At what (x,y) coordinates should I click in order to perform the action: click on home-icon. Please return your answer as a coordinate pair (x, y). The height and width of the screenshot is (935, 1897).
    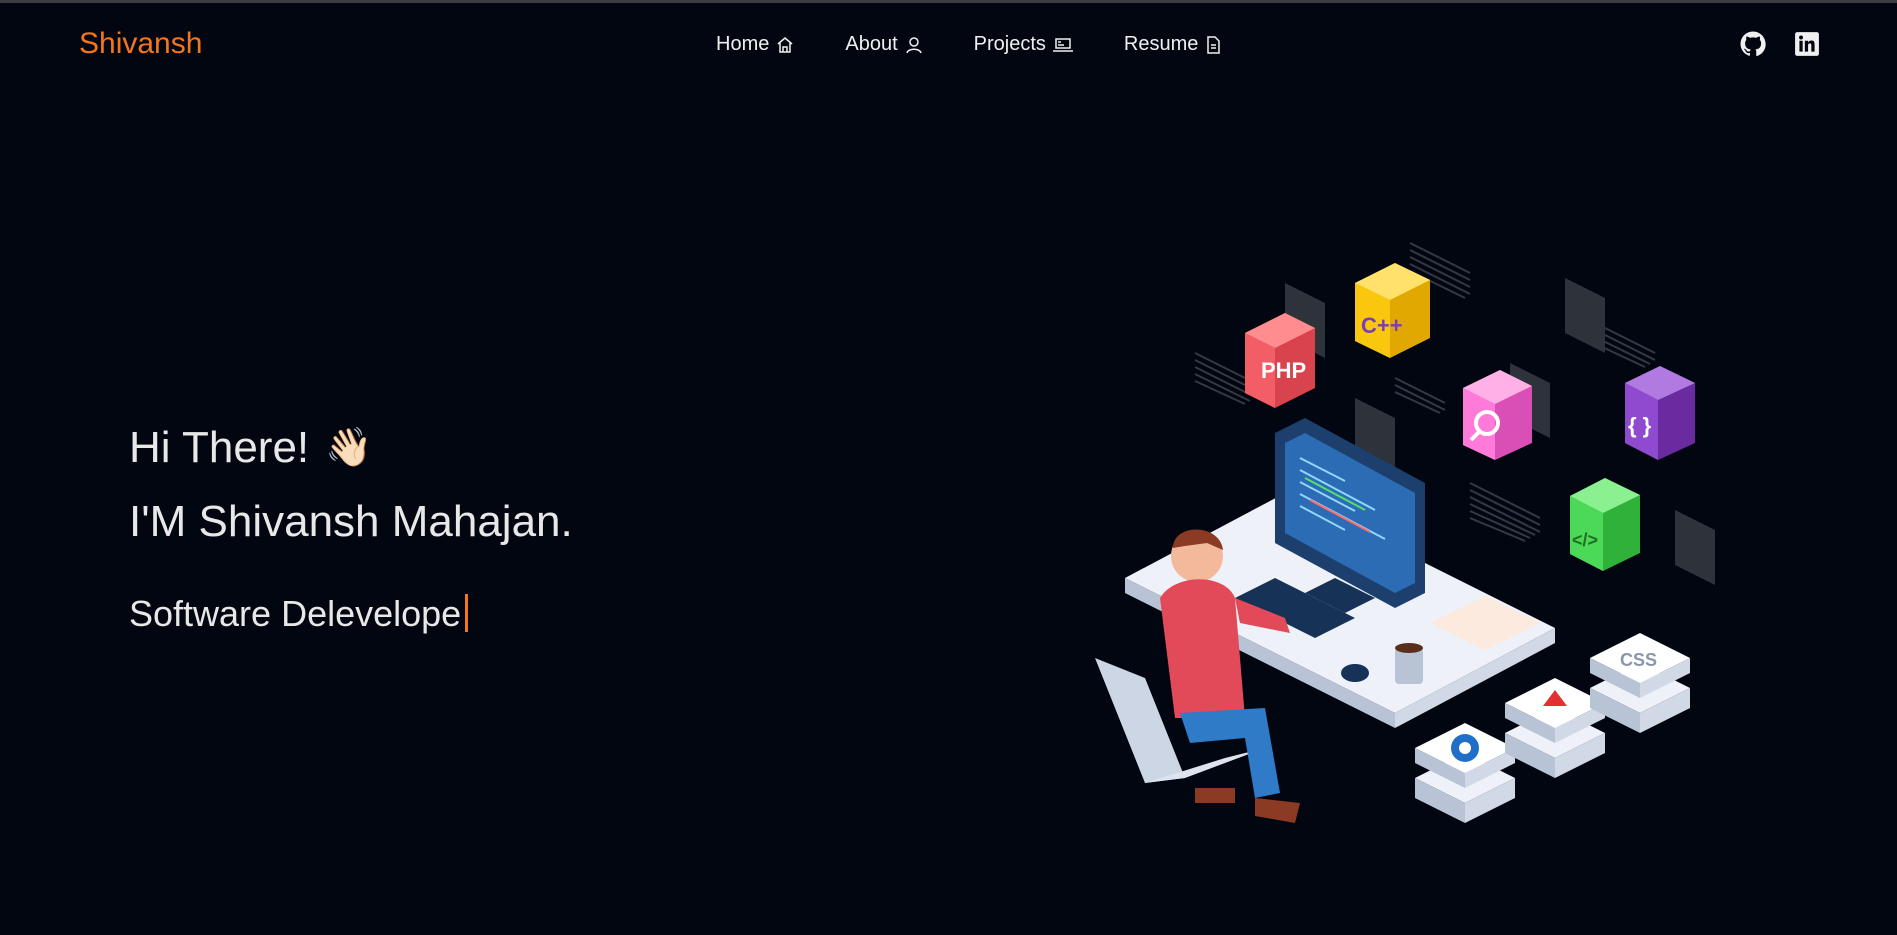
    Looking at the image, I should click on (785, 44).